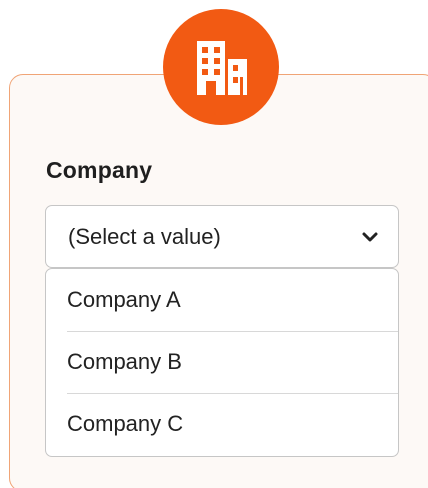  I want to click on chevron-down-icon, so click(370, 237).